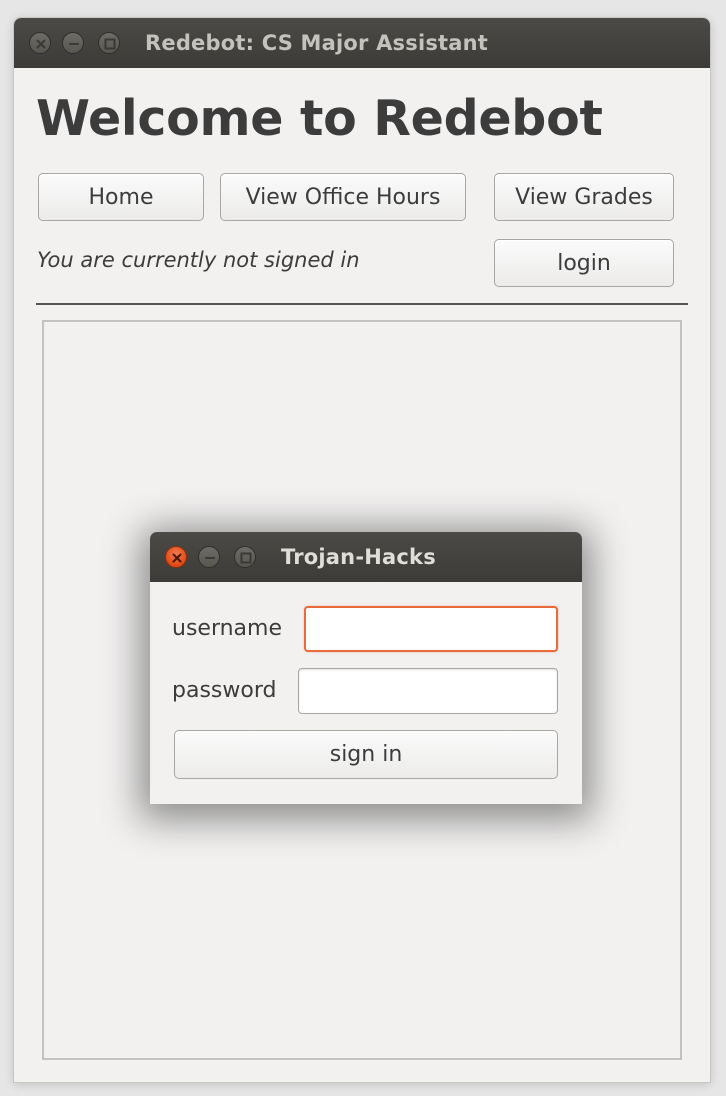 The height and width of the screenshot is (1096, 726). I want to click on dialog-title: Trojan-Hacks, so click(358, 557).